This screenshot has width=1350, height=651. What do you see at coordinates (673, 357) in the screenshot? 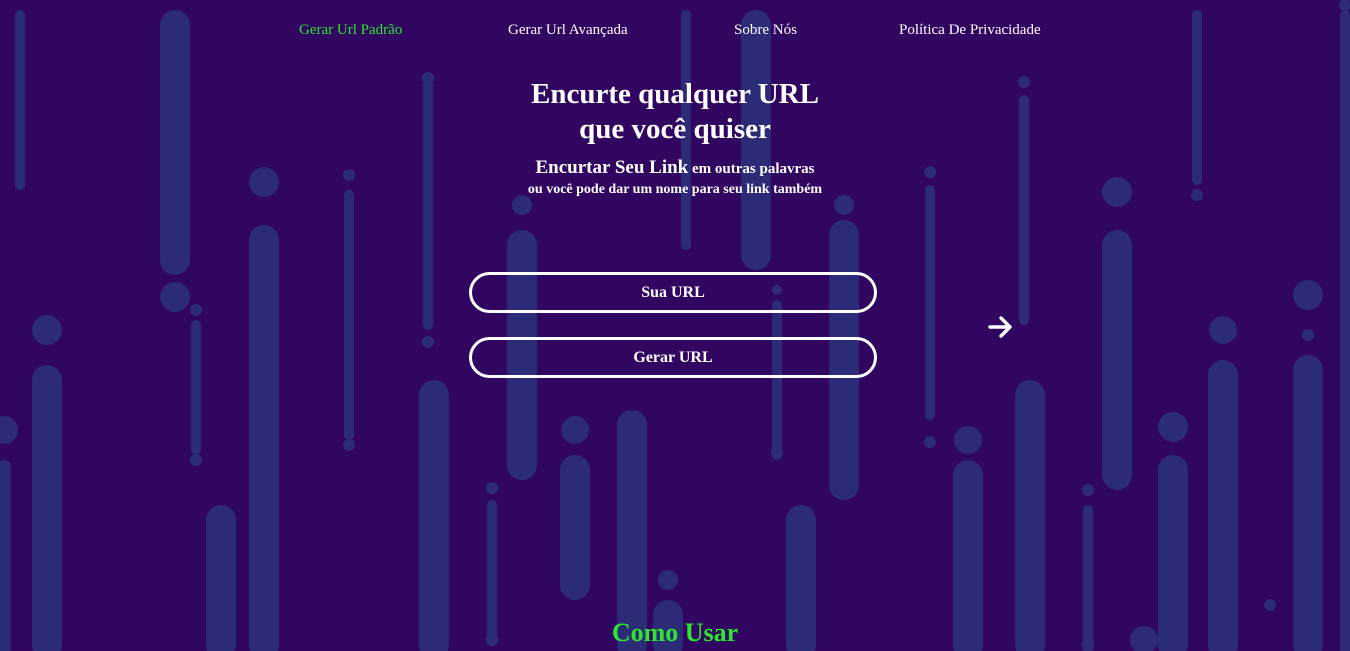
I see `generate-url-button: Gerar URL` at bounding box center [673, 357].